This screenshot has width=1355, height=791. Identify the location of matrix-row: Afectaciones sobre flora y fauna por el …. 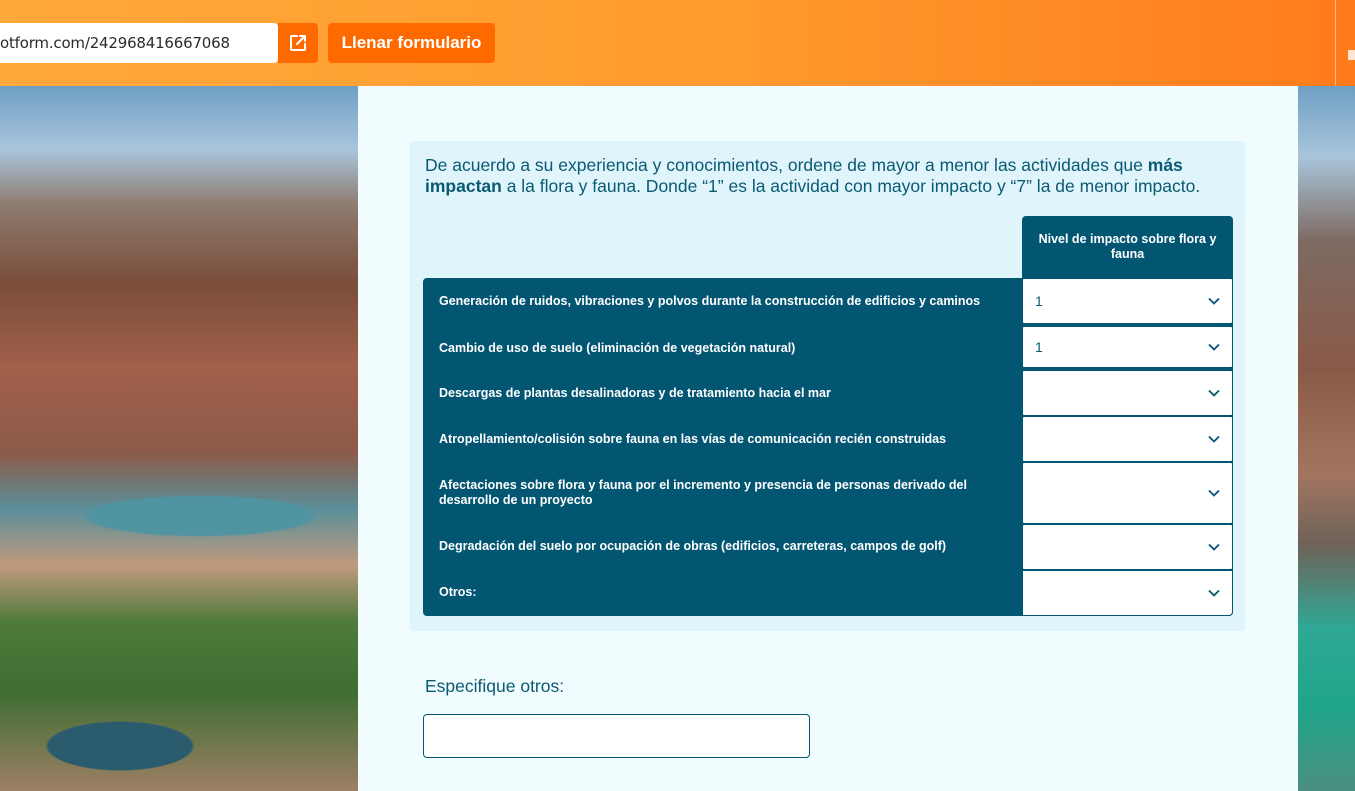
(828, 493).